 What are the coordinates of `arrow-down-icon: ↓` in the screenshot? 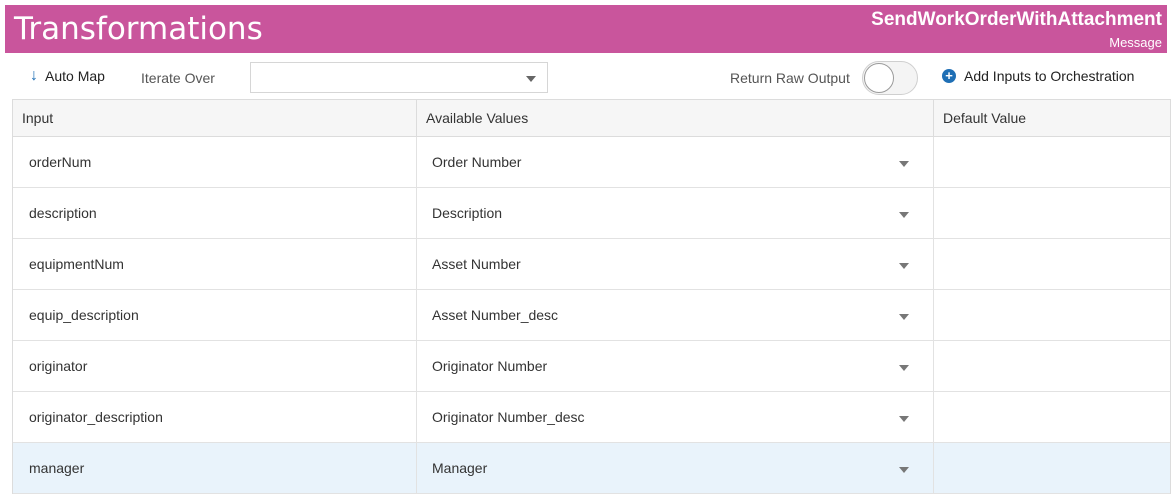 It's located at (34, 75).